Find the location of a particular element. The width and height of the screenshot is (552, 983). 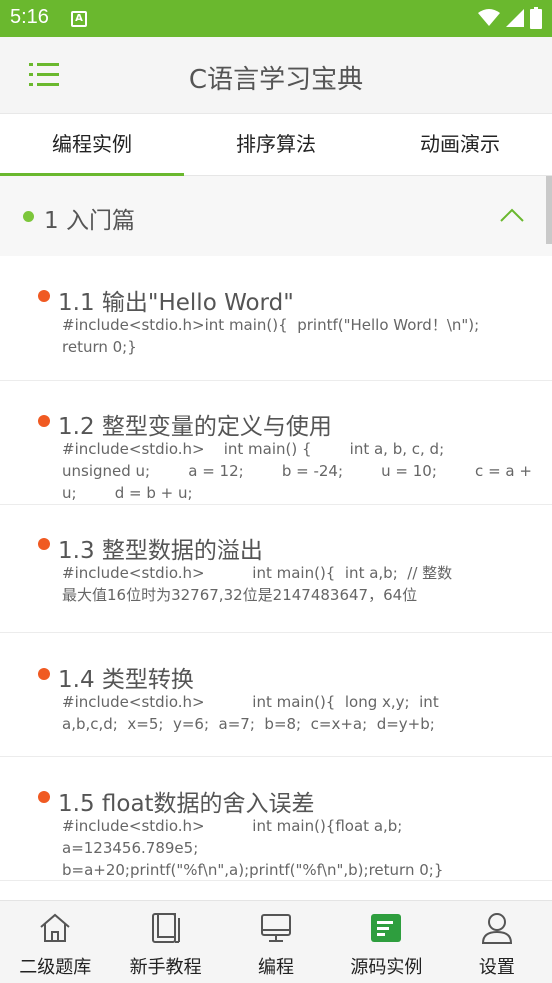

status-icons is located at coordinates (510, 18).